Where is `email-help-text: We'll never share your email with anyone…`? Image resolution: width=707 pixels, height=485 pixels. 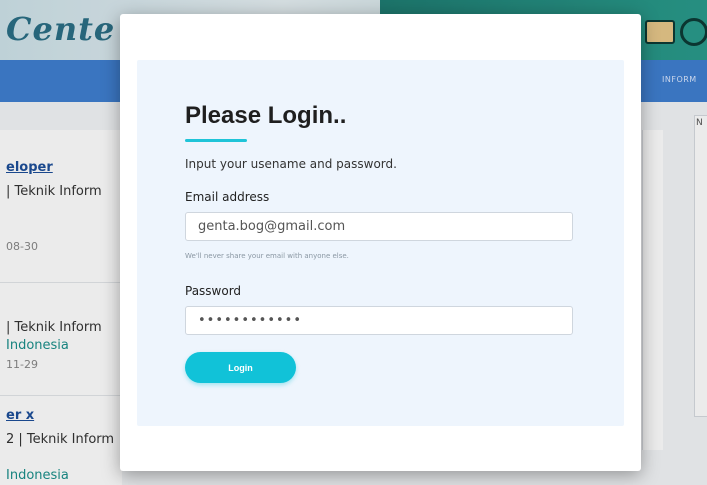 email-help-text: We'll never share your email with anyone… is located at coordinates (267, 256).